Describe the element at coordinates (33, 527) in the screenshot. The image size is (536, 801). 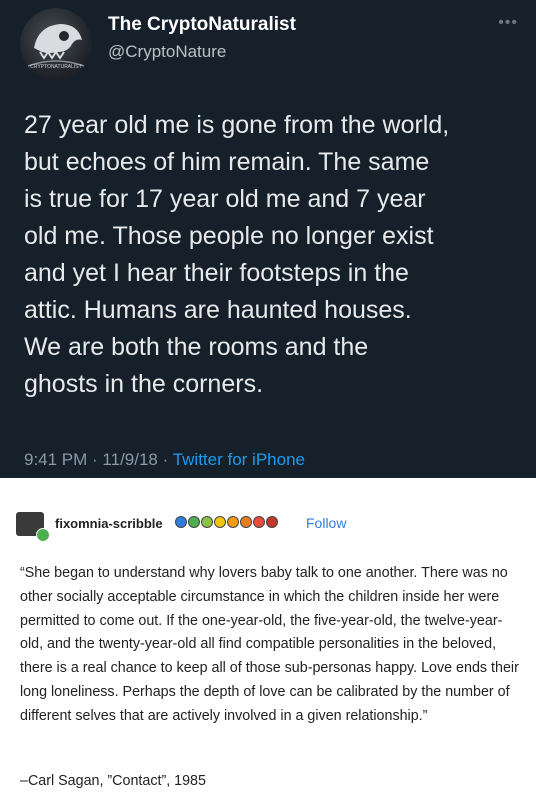
I see `post-avatar` at that location.